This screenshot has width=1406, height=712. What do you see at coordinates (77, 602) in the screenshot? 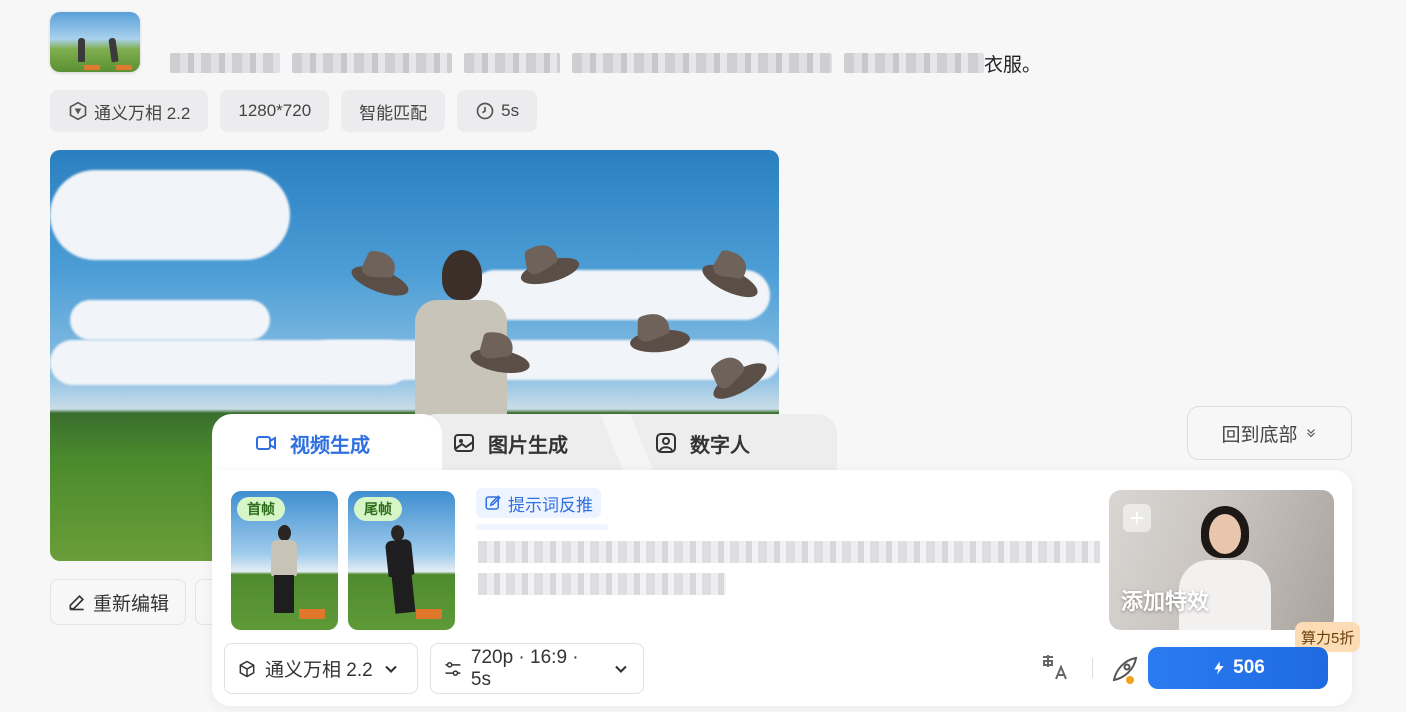
I see `pencil-icon` at bounding box center [77, 602].